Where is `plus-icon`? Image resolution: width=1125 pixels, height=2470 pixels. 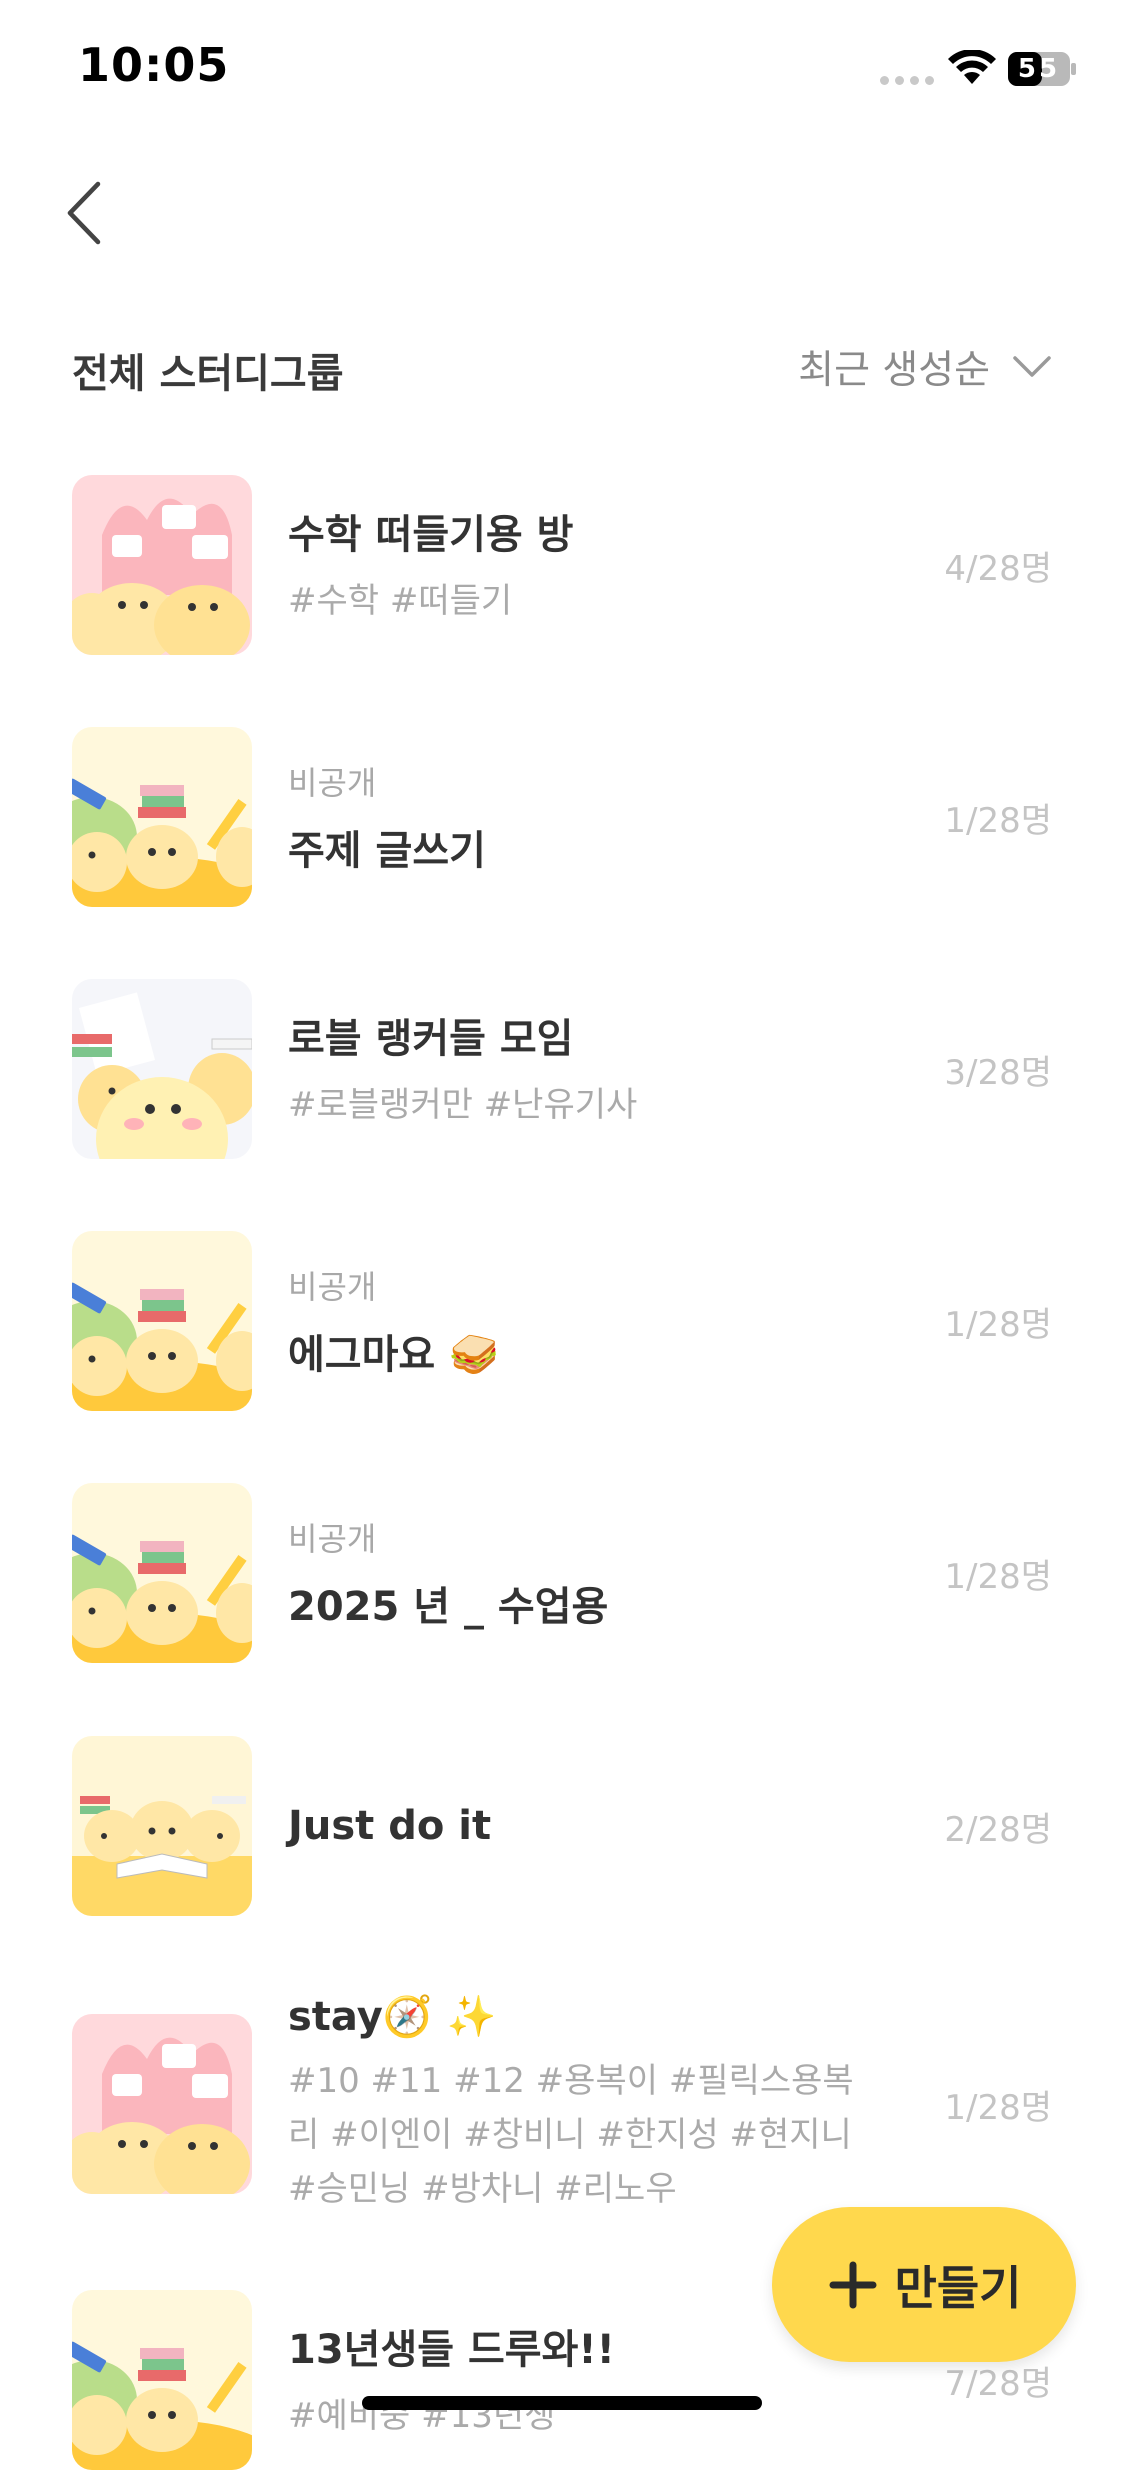
plus-icon is located at coordinates (853, 2284).